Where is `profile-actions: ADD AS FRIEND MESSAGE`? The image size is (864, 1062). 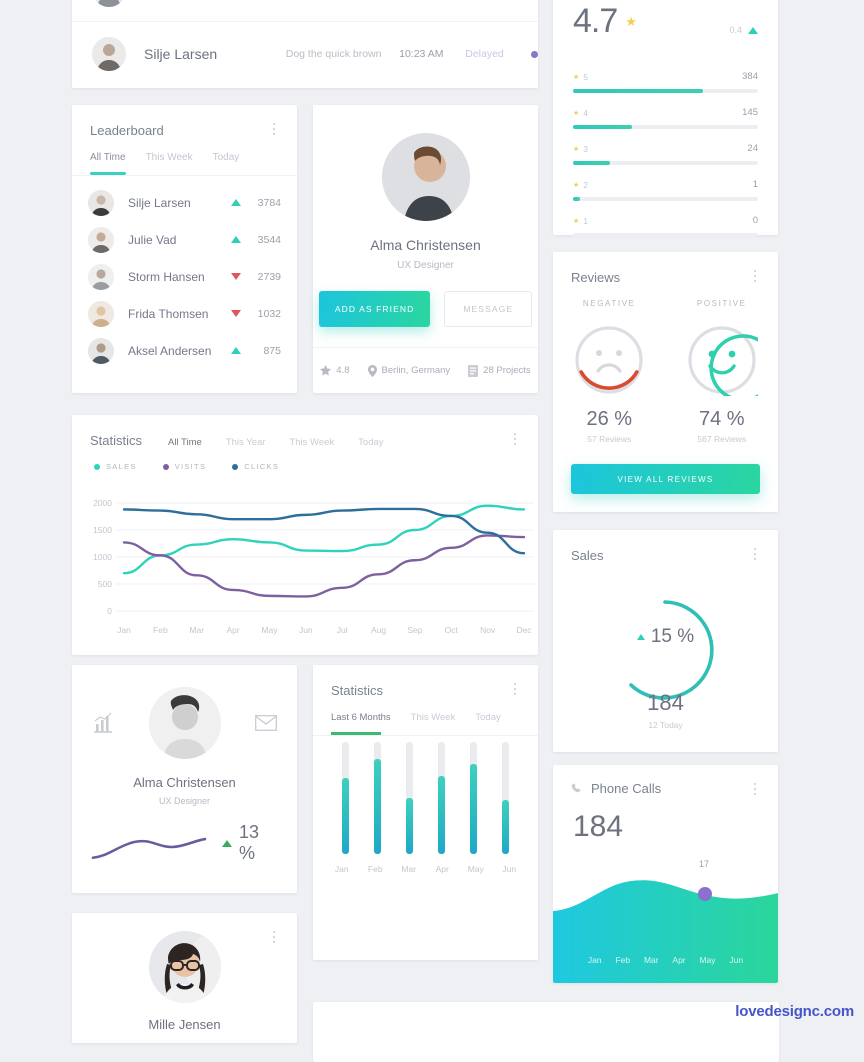
profile-actions: ADD AS FRIEND MESSAGE is located at coordinates (425, 309).